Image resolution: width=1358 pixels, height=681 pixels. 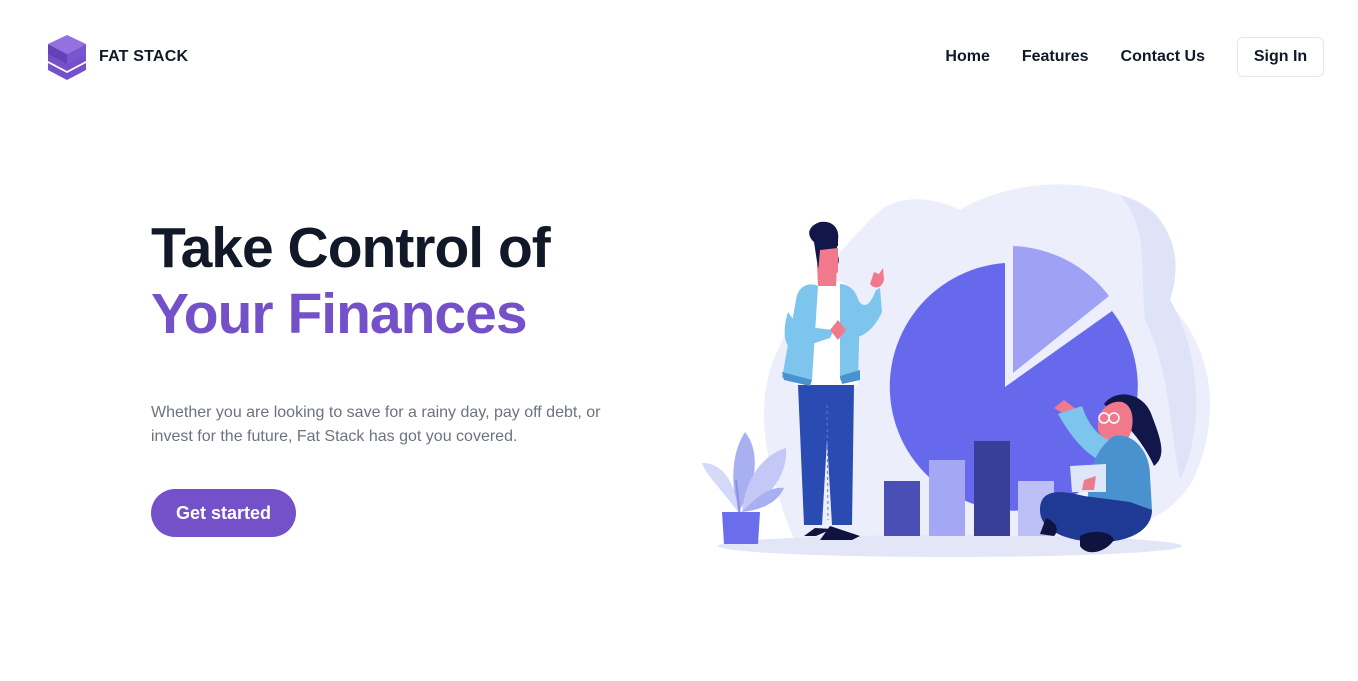 What do you see at coordinates (1280, 57) in the screenshot?
I see `sign-in-button: Sign In` at bounding box center [1280, 57].